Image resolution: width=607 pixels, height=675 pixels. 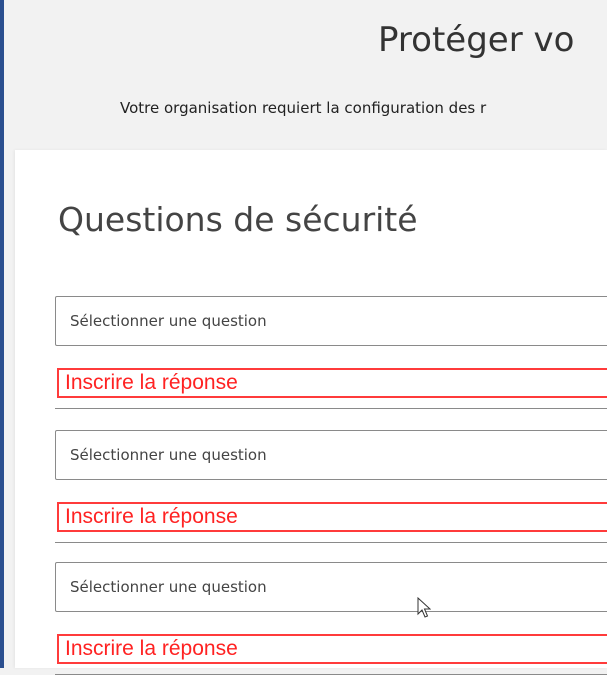 What do you see at coordinates (168, 587) in the screenshot?
I see `security-question-select-3-value: Sélectionner une question` at bounding box center [168, 587].